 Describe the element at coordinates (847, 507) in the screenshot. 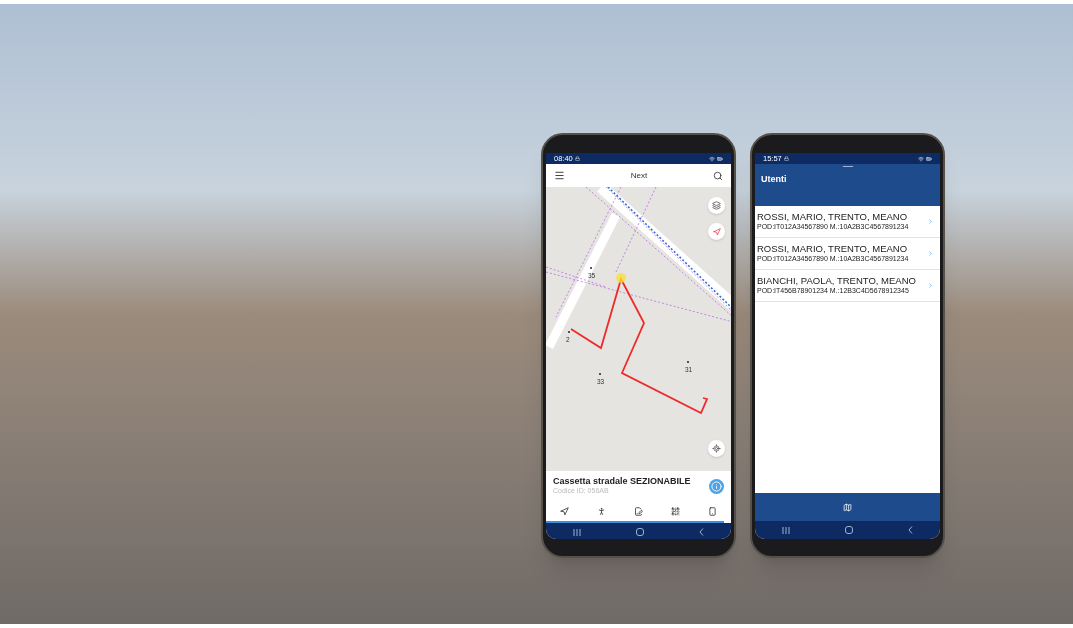

I see `map-icon` at that location.